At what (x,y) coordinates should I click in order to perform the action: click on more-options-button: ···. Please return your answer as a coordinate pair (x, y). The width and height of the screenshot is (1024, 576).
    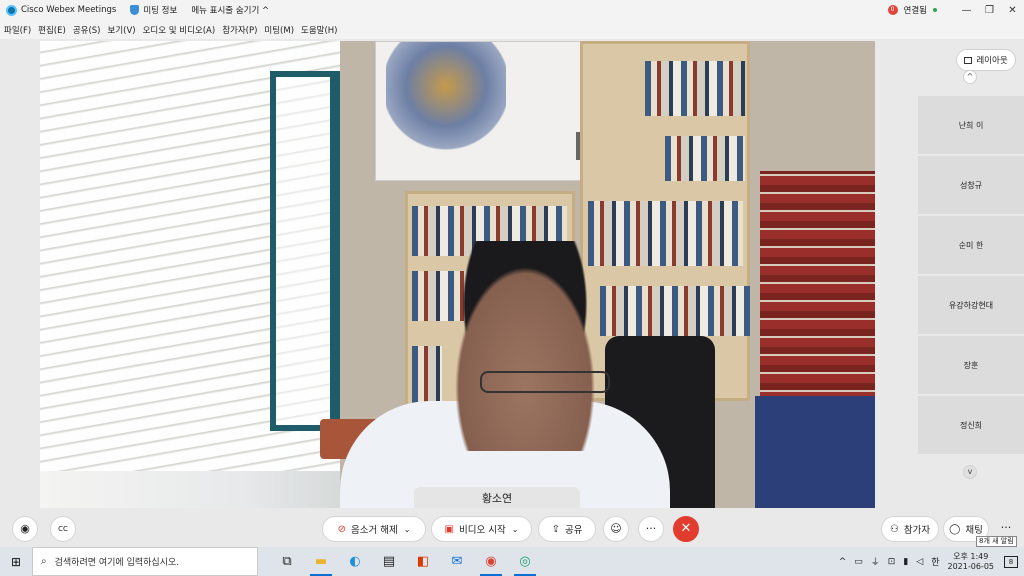
    Looking at the image, I should click on (651, 529).